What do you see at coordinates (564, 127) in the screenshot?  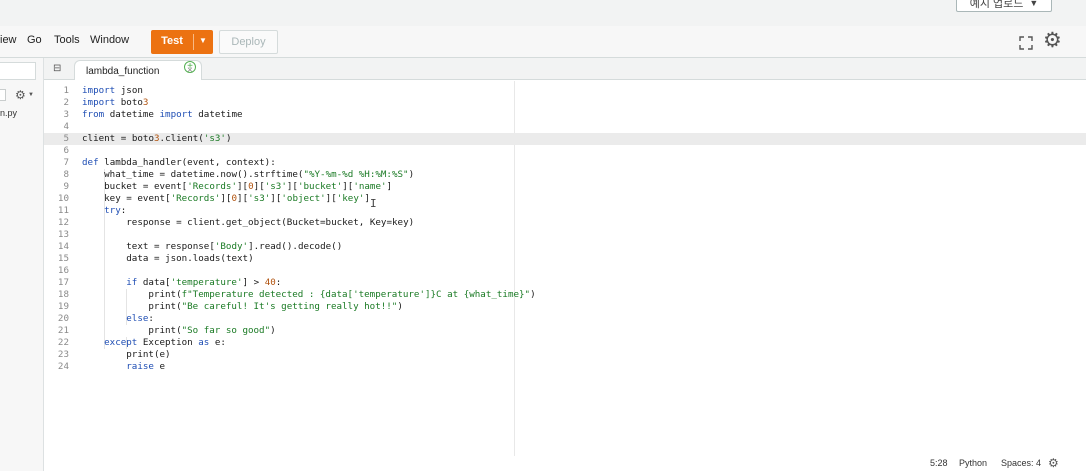 I see `code-line: 4` at bounding box center [564, 127].